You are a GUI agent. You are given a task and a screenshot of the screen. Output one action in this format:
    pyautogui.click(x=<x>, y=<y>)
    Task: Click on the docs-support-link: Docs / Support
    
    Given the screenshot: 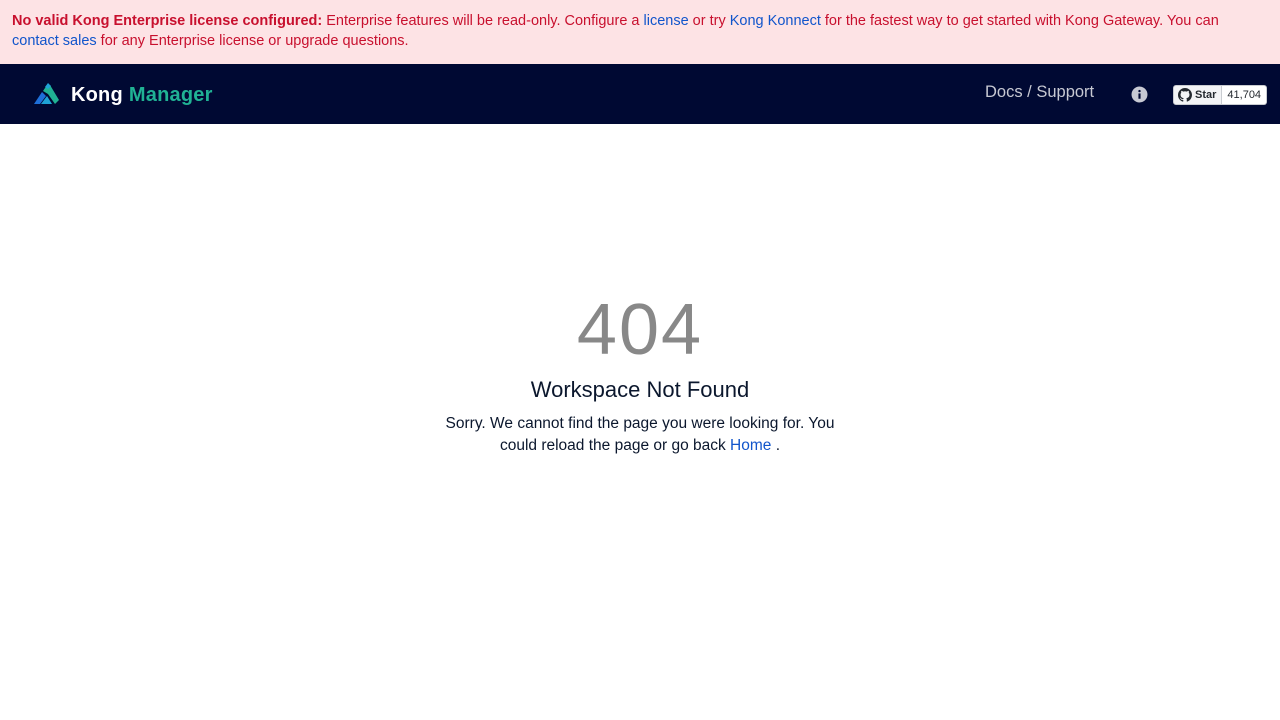 What is the action you would take?
    pyautogui.click(x=1039, y=92)
    